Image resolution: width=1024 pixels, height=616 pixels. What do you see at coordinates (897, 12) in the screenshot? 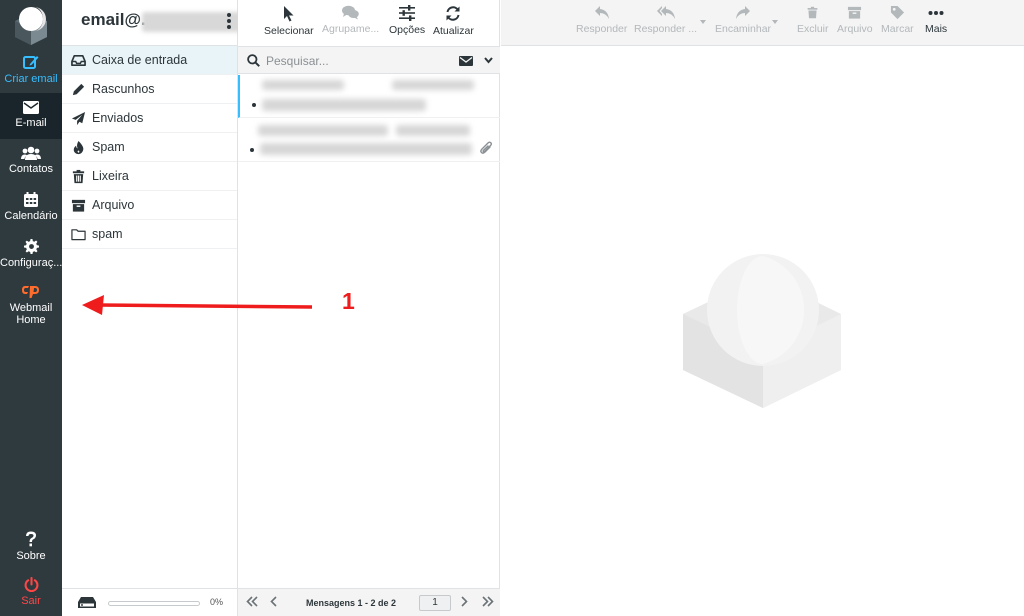
I see `tag-icon` at bounding box center [897, 12].